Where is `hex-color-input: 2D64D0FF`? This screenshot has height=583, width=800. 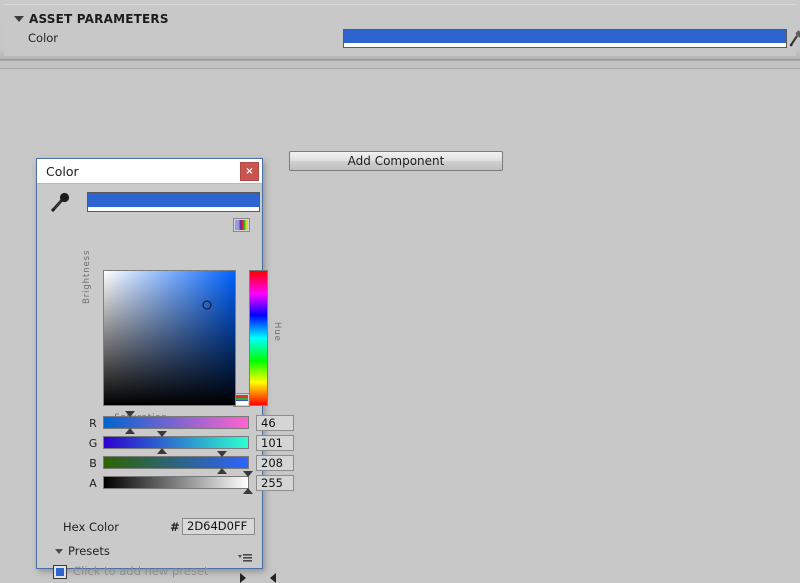 hex-color-input: 2D64D0FF is located at coordinates (218, 526).